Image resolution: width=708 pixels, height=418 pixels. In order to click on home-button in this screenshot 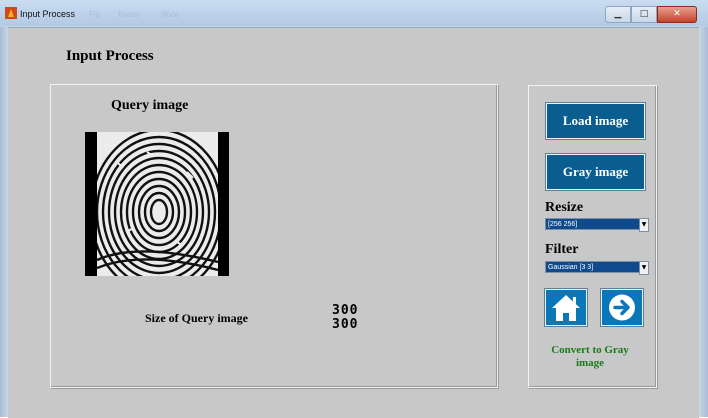, I will do `click(566, 307)`.